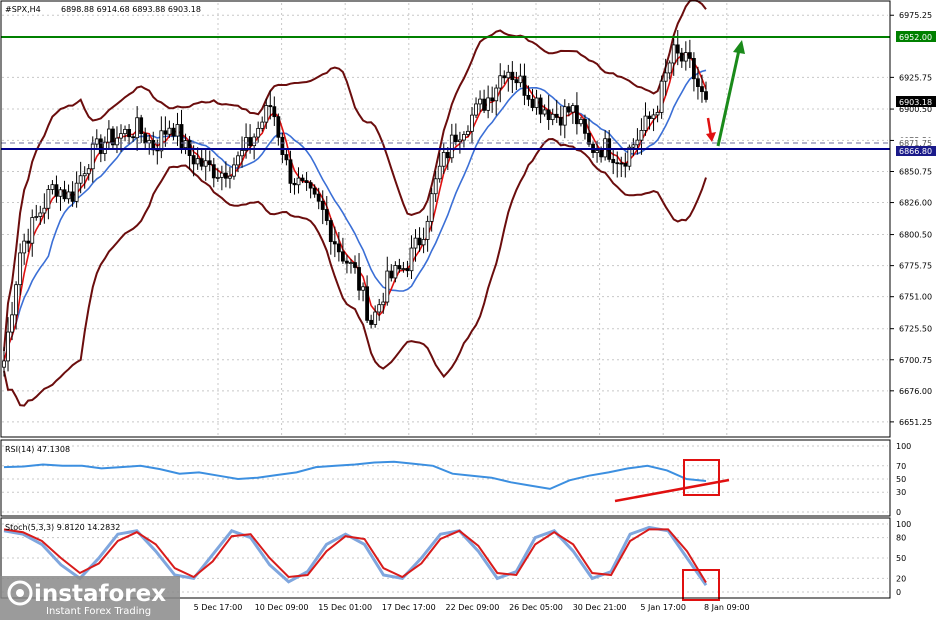 The height and width of the screenshot is (624, 941). What do you see at coordinates (911, 77) in the screenshot?
I see `price-tick: 6925.75` at bounding box center [911, 77].